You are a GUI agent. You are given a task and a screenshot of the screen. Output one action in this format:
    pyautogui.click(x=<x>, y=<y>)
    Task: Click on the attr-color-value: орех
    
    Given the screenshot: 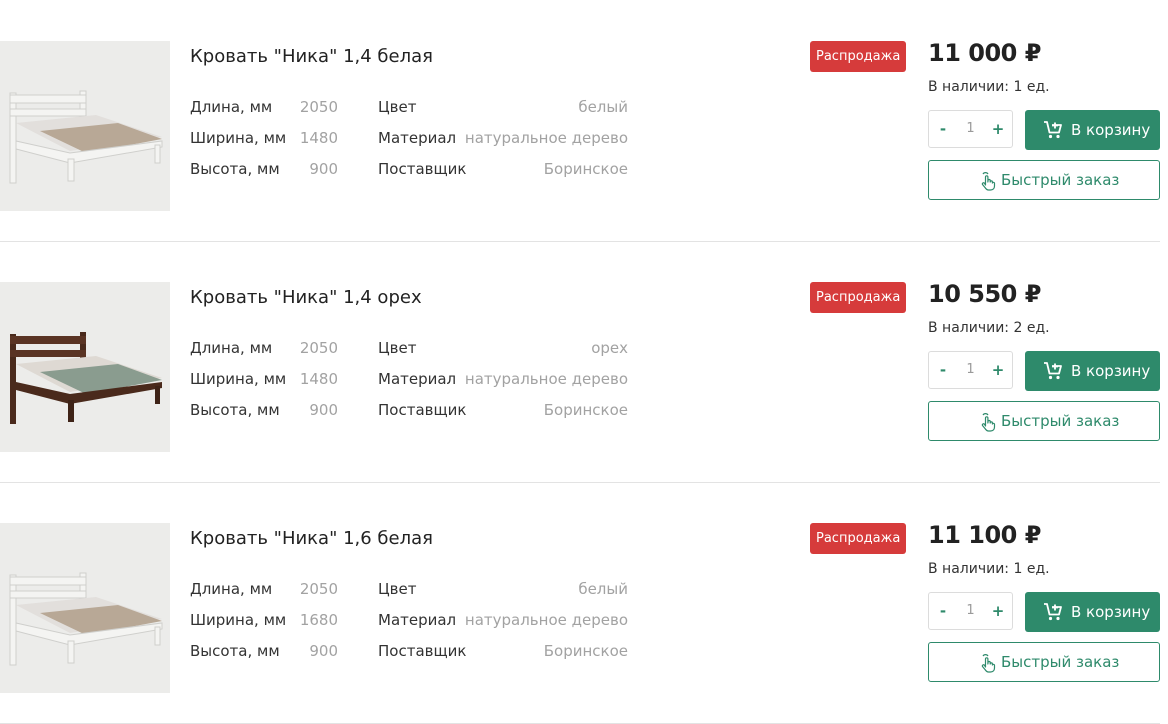 What is the action you would take?
    pyautogui.click(x=609, y=348)
    